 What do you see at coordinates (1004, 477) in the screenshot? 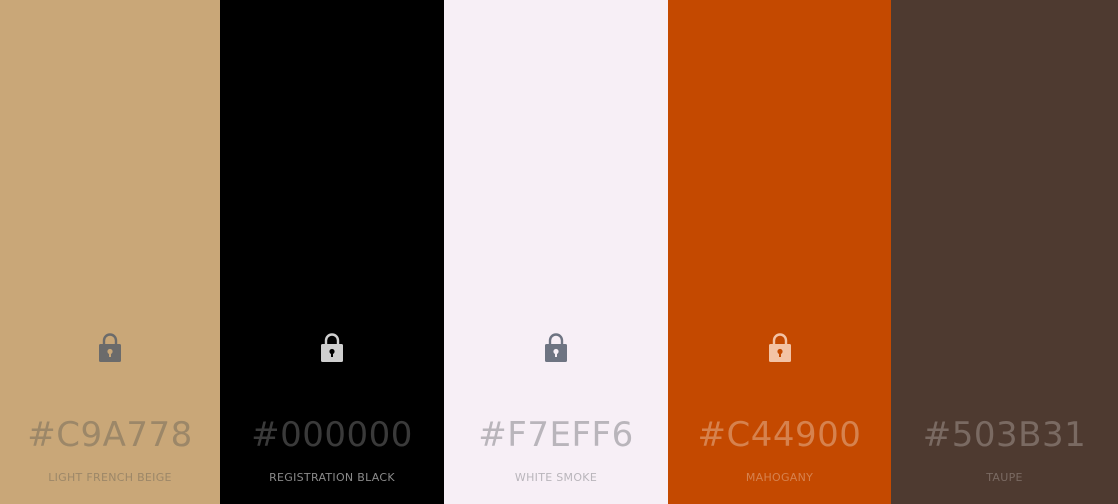
I see `color-name: TAUPE` at bounding box center [1004, 477].